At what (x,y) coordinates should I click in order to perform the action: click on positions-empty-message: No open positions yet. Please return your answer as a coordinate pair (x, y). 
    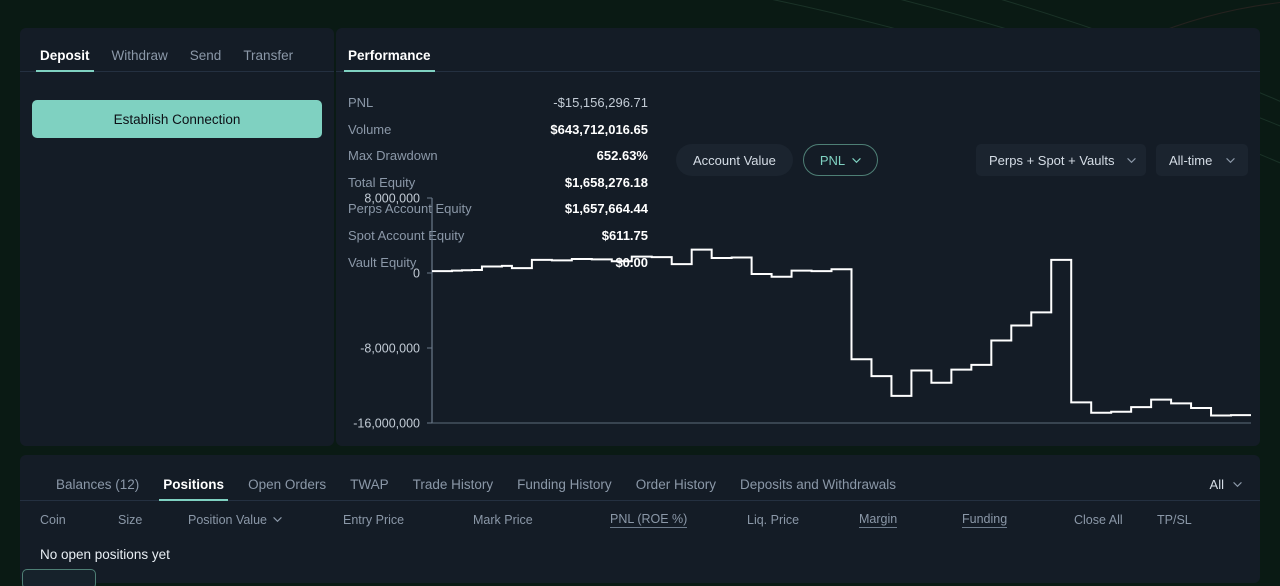
    Looking at the image, I should click on (105, 554).